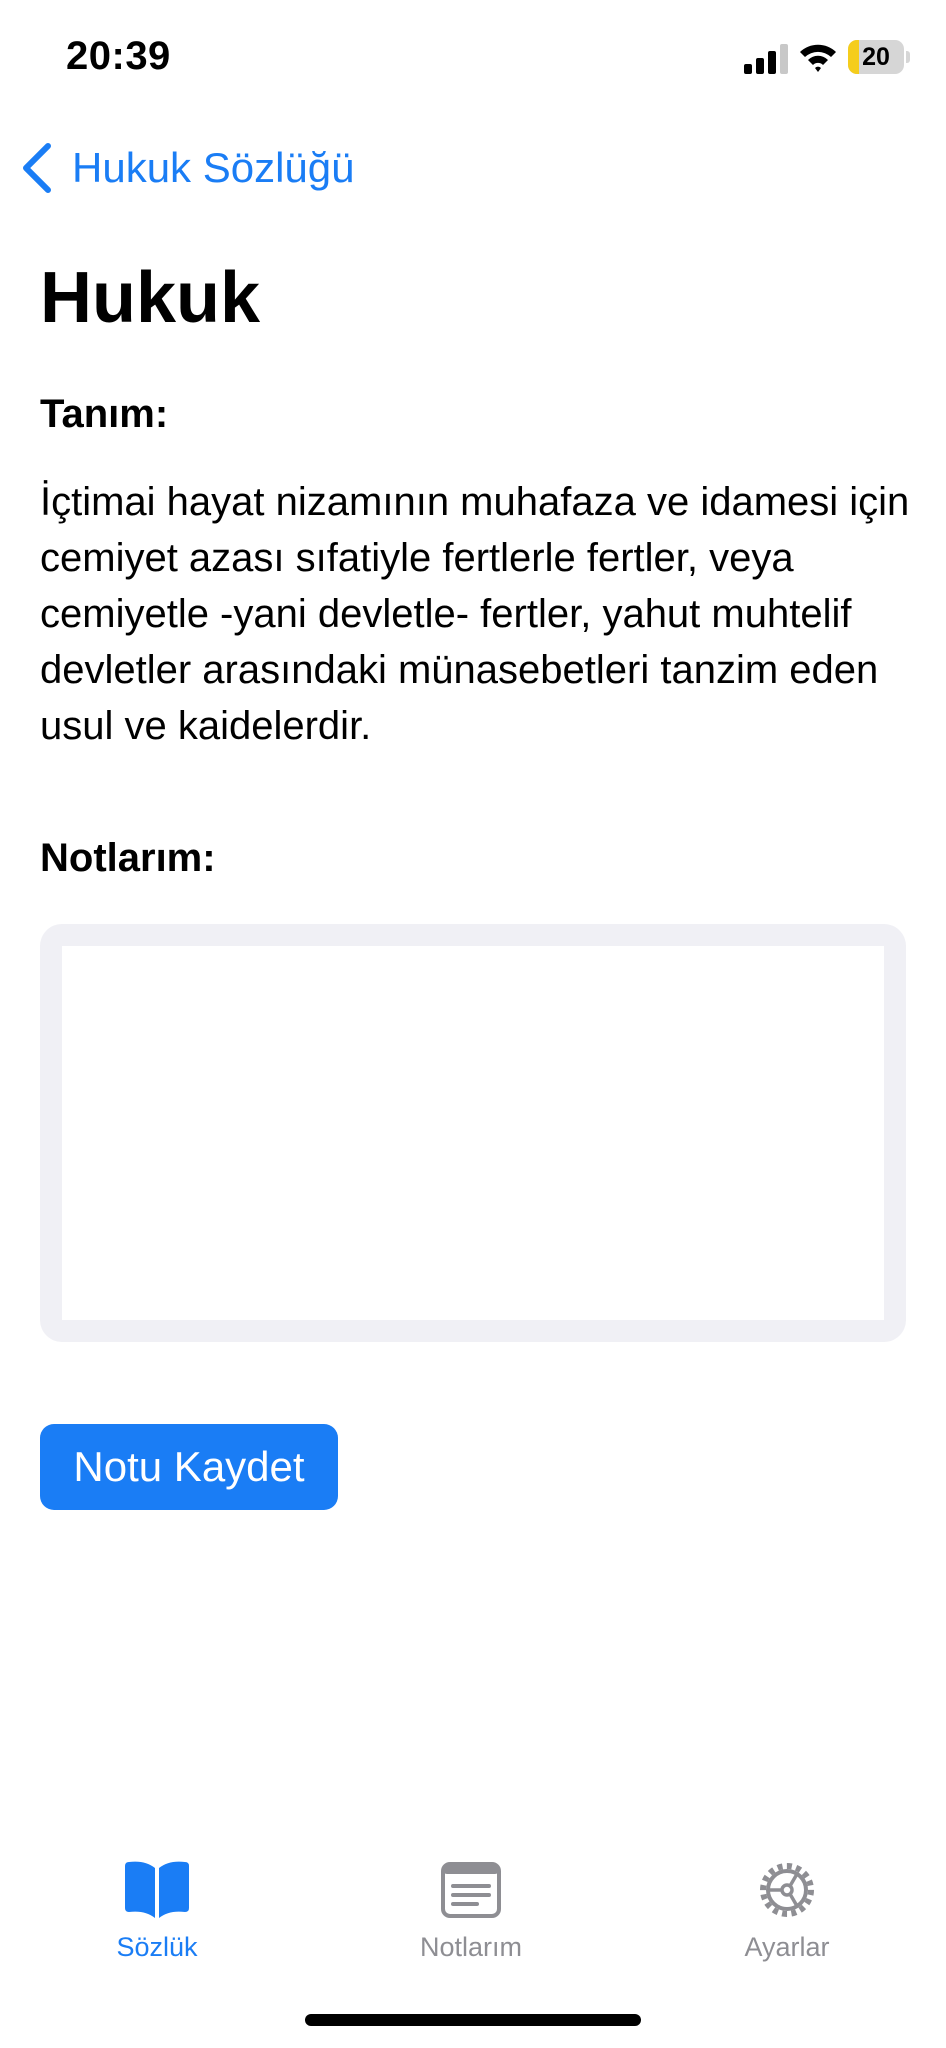 This screenshot has height=2048, width=946. What do you see at coordinates (213, 167) in the screenshot?
I see `back-button-label: Hukuk Sözlüğü` at bounding box center [213, 167].